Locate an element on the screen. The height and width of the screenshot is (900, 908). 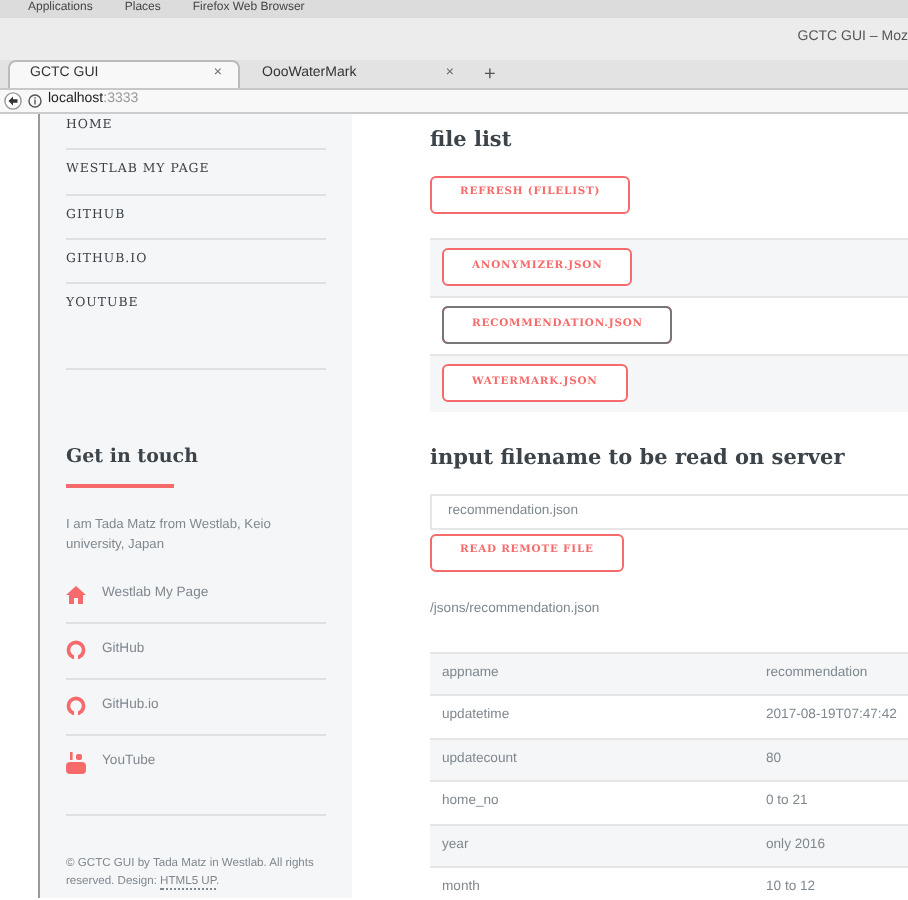
section-heading: input filename to be read on server is located at coordinates (638, 458).